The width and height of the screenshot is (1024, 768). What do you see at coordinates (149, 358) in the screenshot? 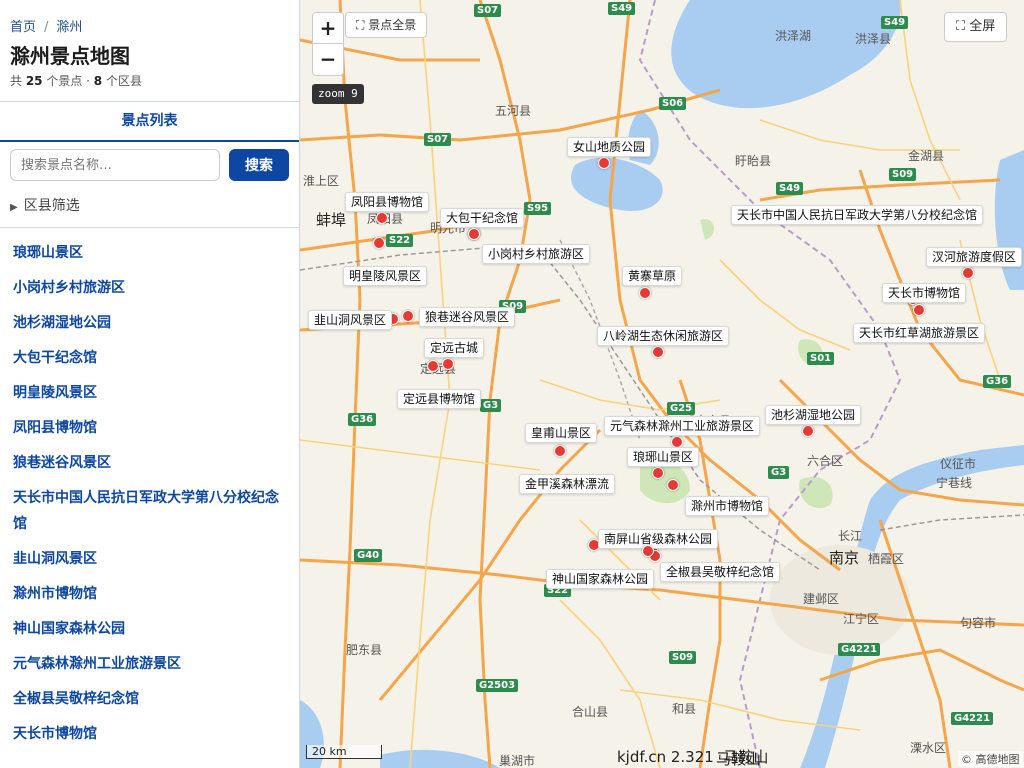
I see `spot-list-item: 大包干纪念馆` at bounding box center [149, 358].